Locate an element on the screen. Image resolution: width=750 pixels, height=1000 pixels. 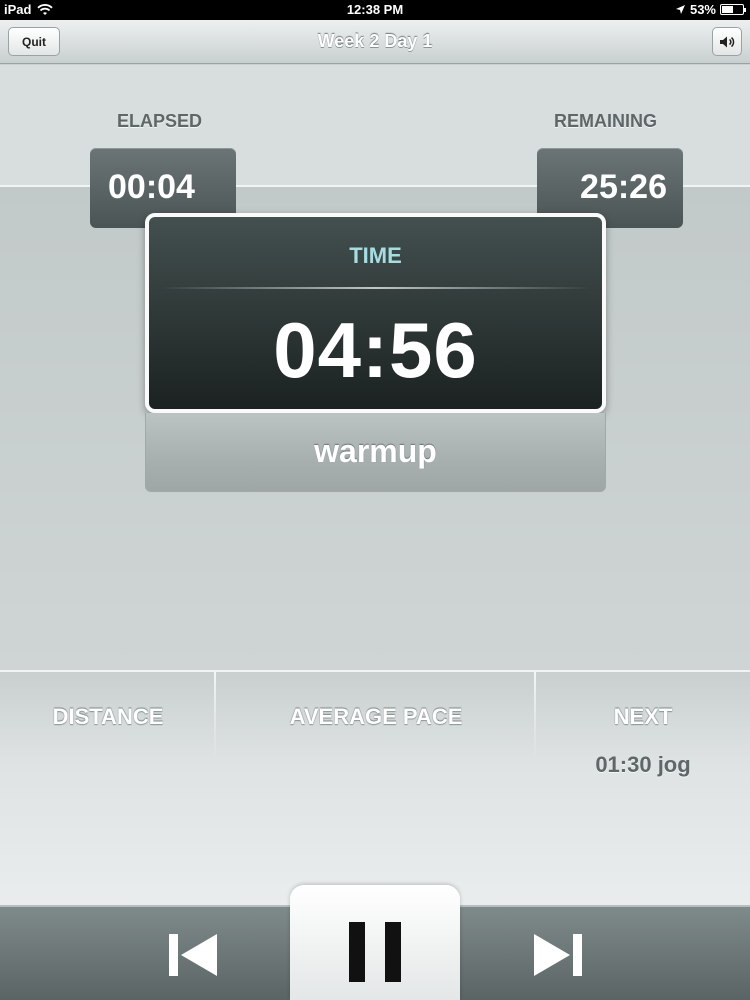
skip-next-icon is located at coordinates (558, 955).